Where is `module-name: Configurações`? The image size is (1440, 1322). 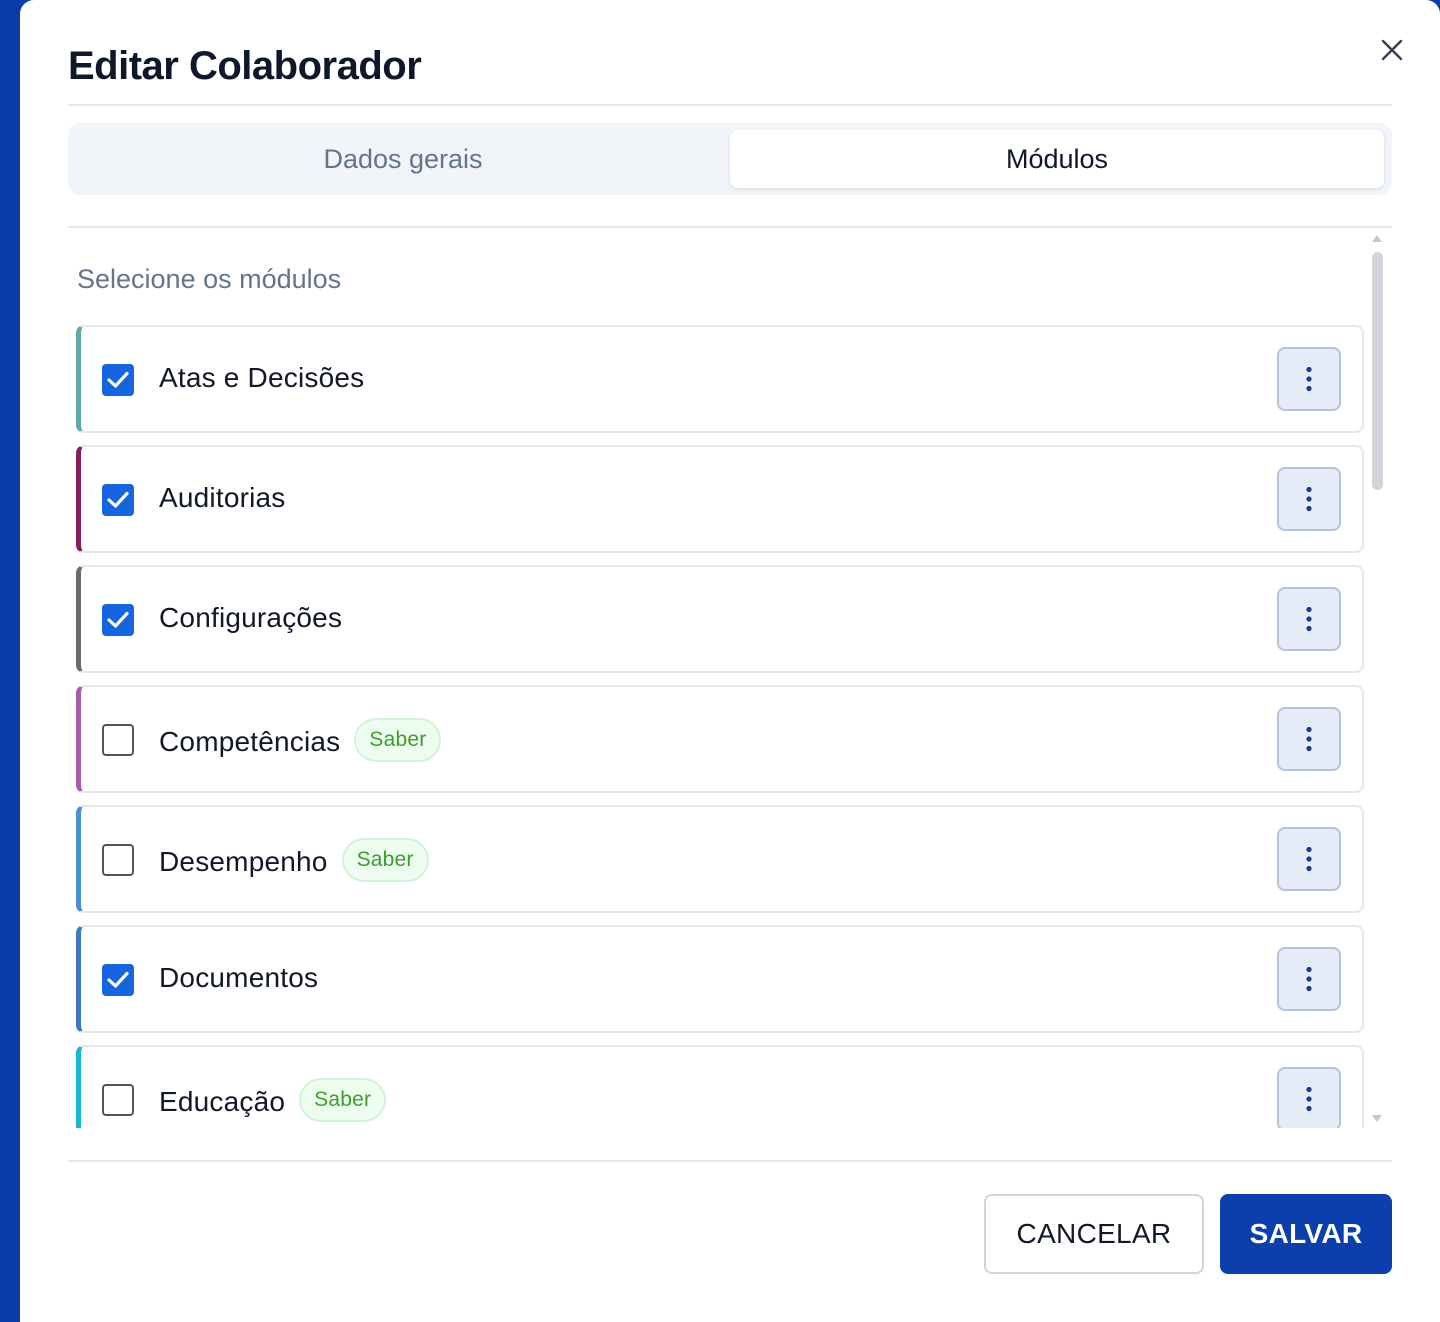
module-name: Configurações is located at coordinates (251, 617).